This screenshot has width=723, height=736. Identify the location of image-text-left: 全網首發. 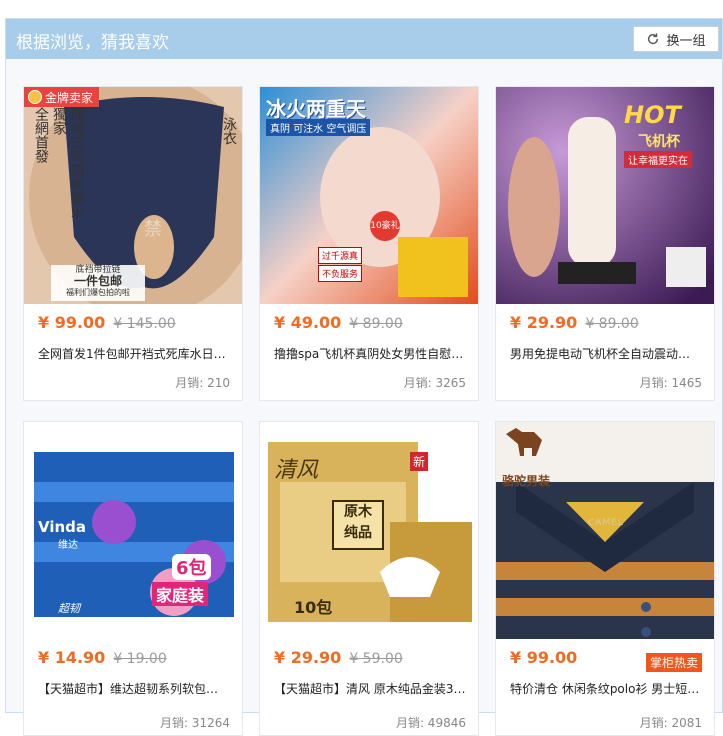
(41, 135).